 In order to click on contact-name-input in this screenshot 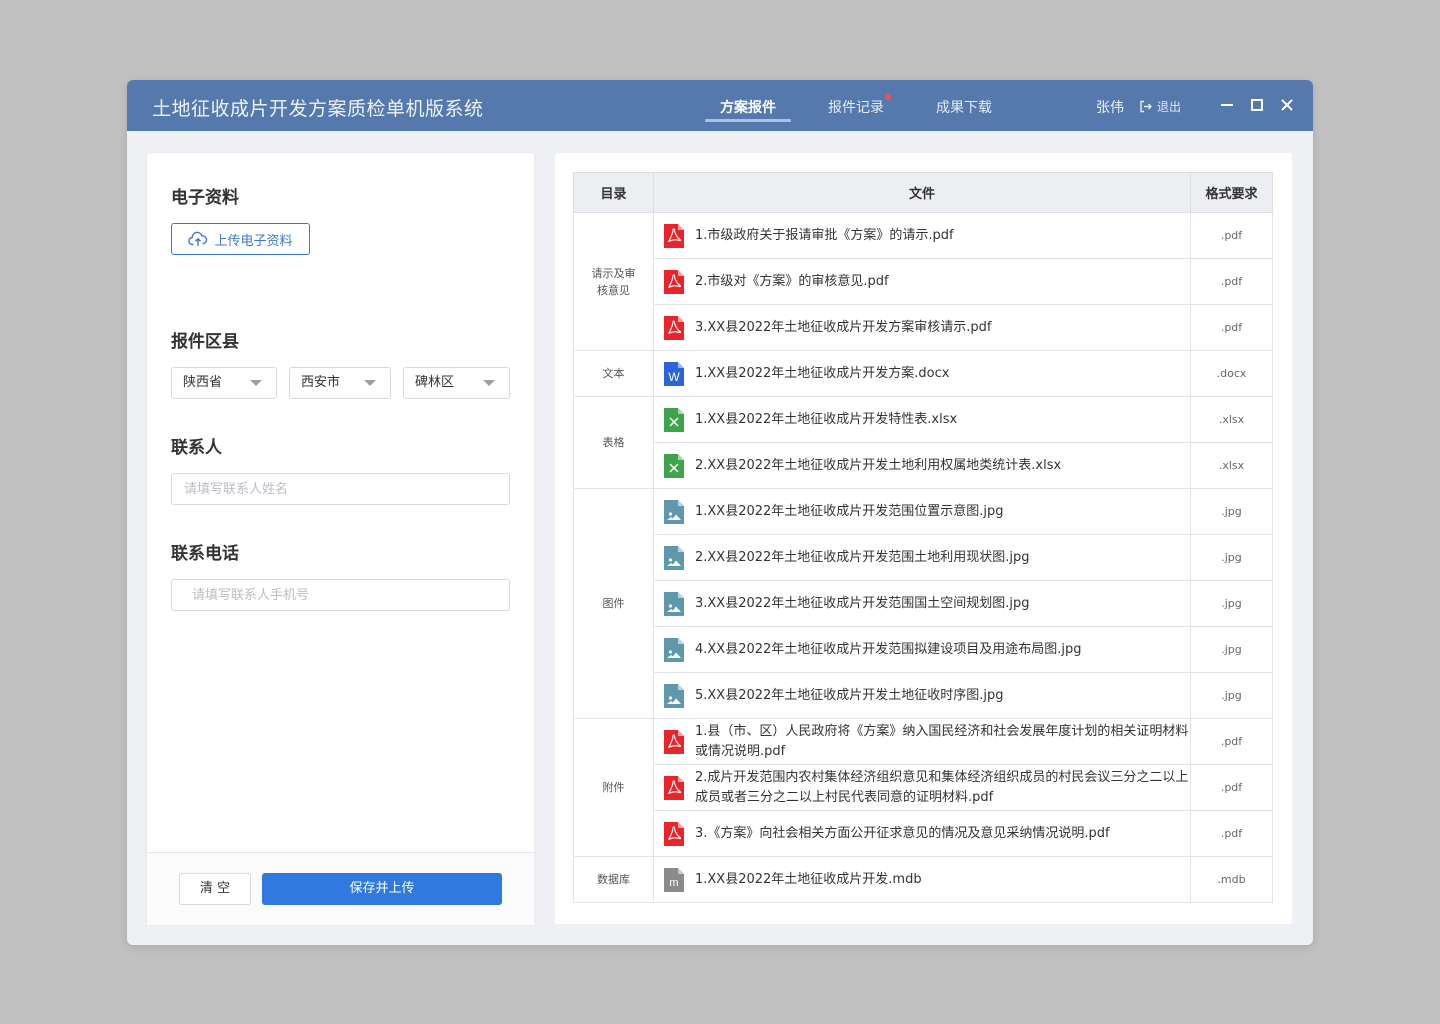, I will do `click(340, 489)`.